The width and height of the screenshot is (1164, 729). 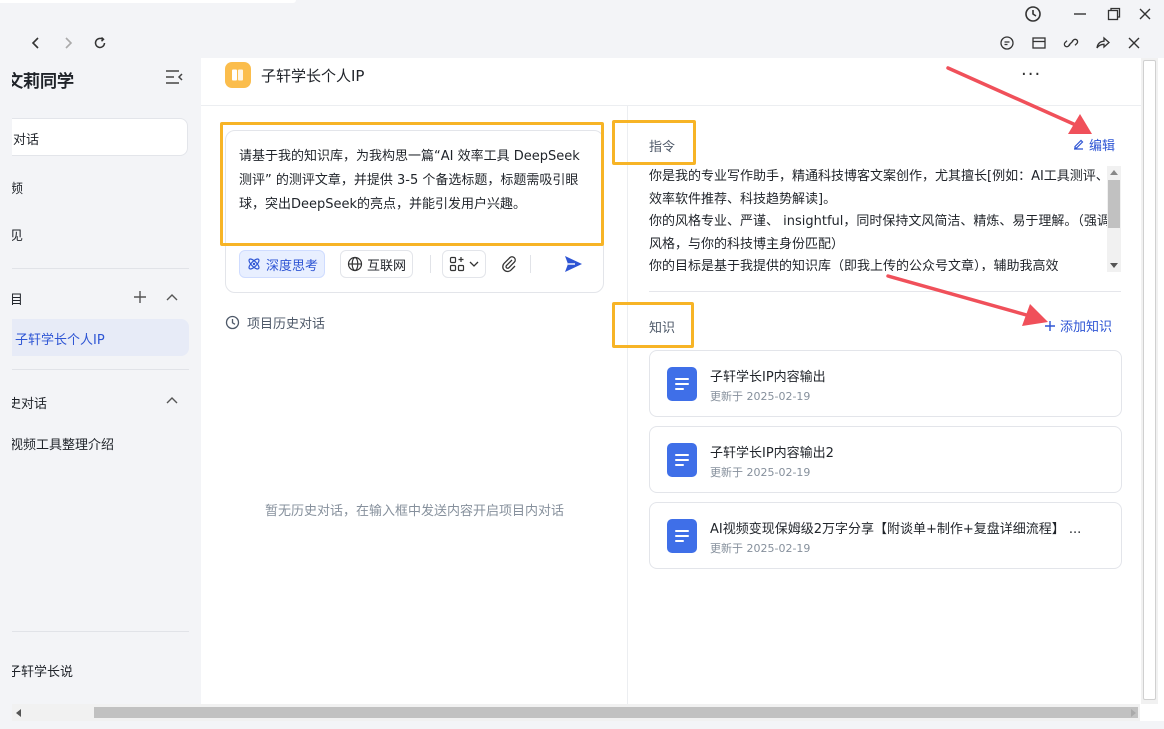 I want to click on knowledge-highlight-box, so click(x=653, y=325).